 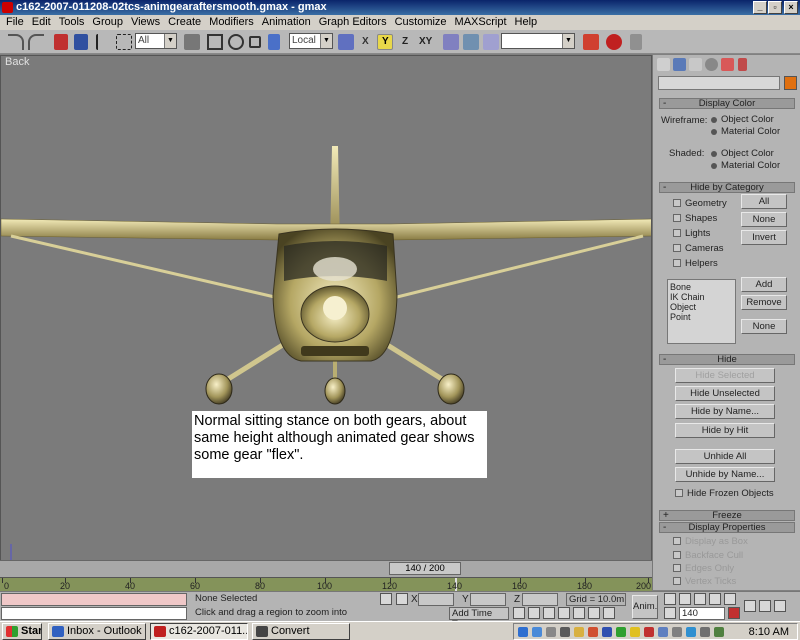 I want to click on snap-toggle-icon, so click(x=519, y=613).